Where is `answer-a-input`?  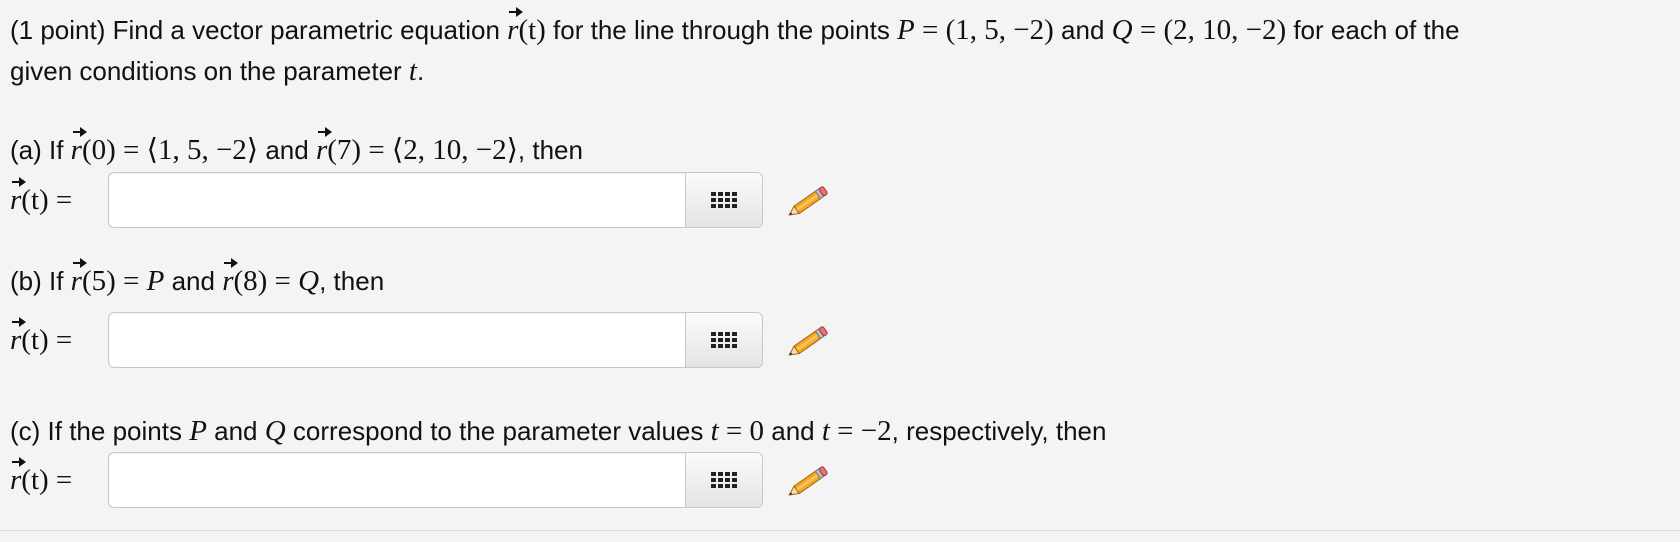
answer-a-input is located at coordinates (397, 200).